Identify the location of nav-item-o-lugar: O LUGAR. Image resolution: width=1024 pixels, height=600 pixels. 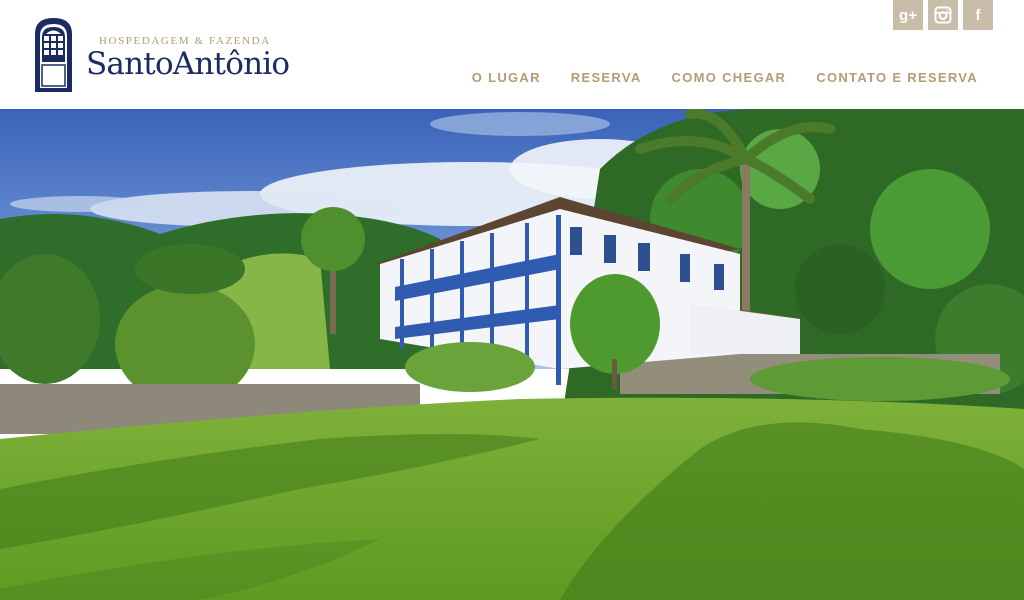
(506, 77).